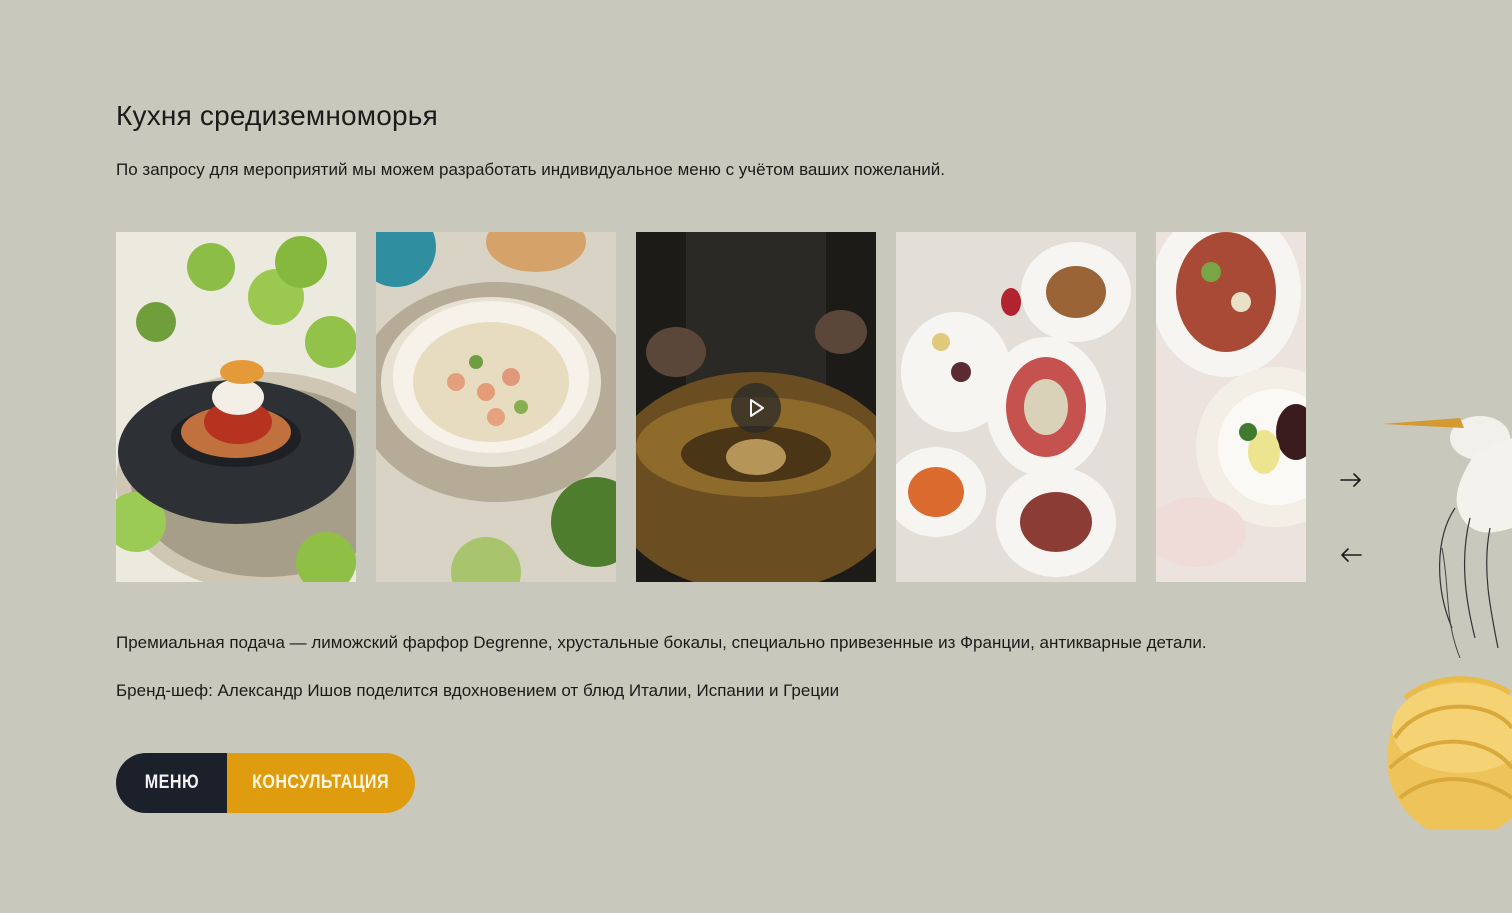 This screenshot has width=1512, height=913. What do you see at coordinates (236, 407) in the screenshot?
I see `gallery-photo-dessert` at bounding box center [236, 407].